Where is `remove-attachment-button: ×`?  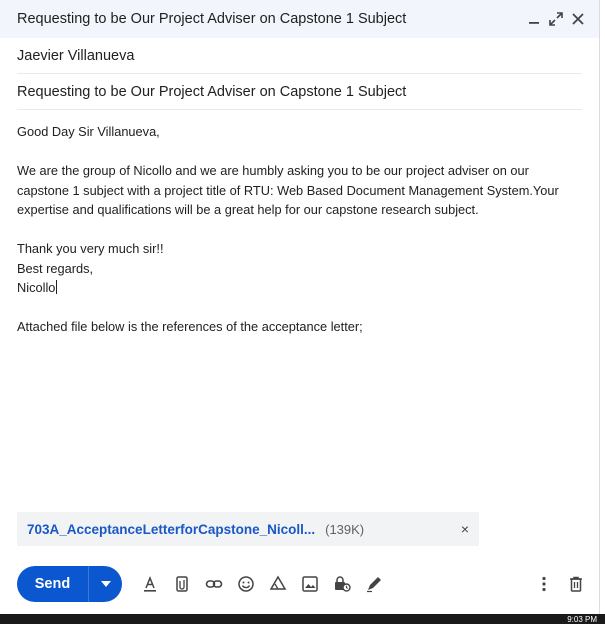 remove-attachment-button: × is located at coordinates (465, 529).